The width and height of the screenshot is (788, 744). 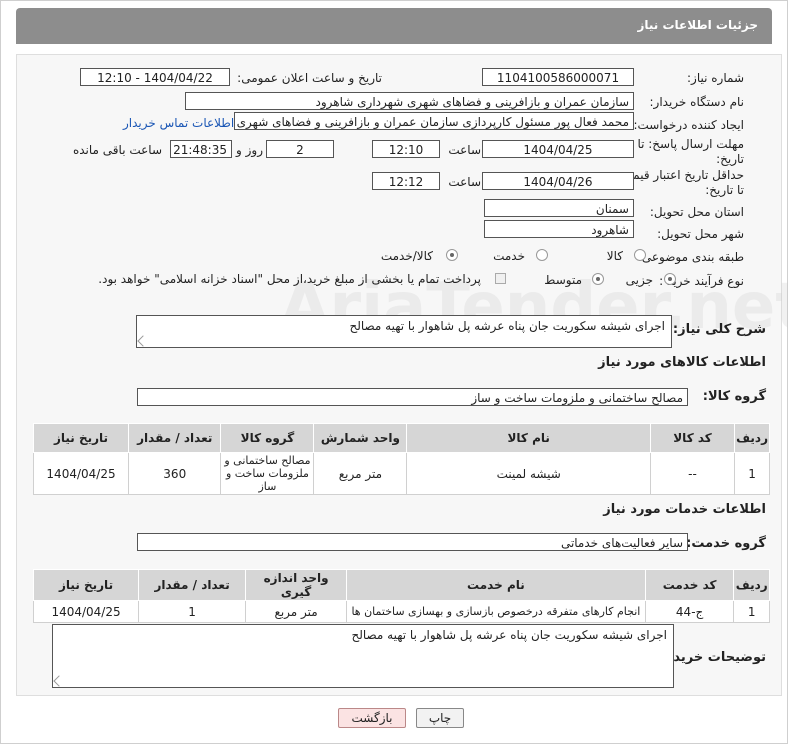 I want to click on goods-col-name: نام کالا, so click(x=528, y=438).